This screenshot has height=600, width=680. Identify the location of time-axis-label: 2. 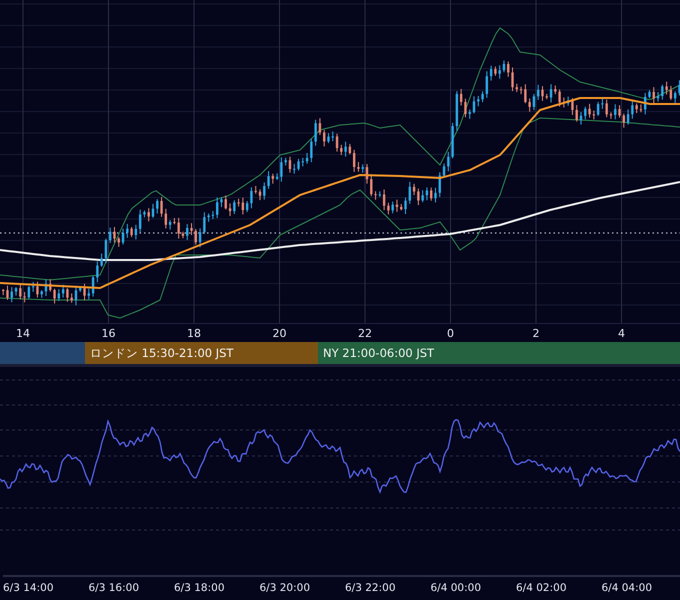
(536, 333).